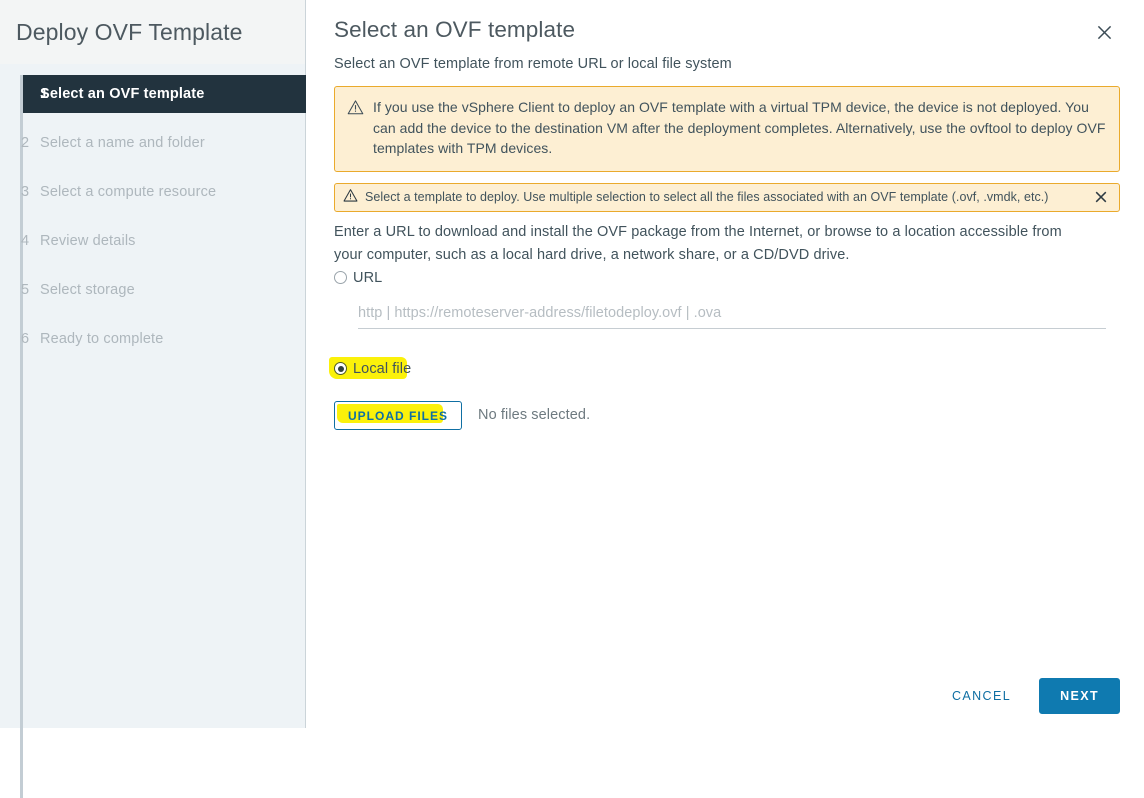 This screenshot has height=798, width=1144. What do you see at coordinates (128, 192) in the screenshot?
I see `step-label: Select a compute resource` at bounding box center [128, 192].